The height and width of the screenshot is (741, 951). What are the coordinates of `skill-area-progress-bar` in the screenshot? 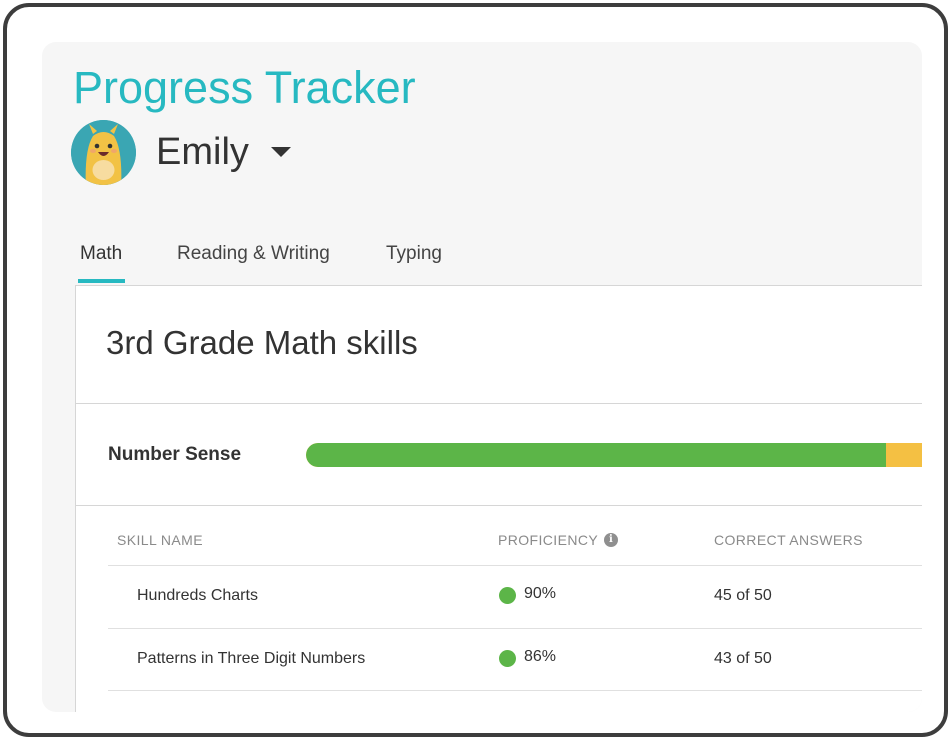 It's located at (614, 455).